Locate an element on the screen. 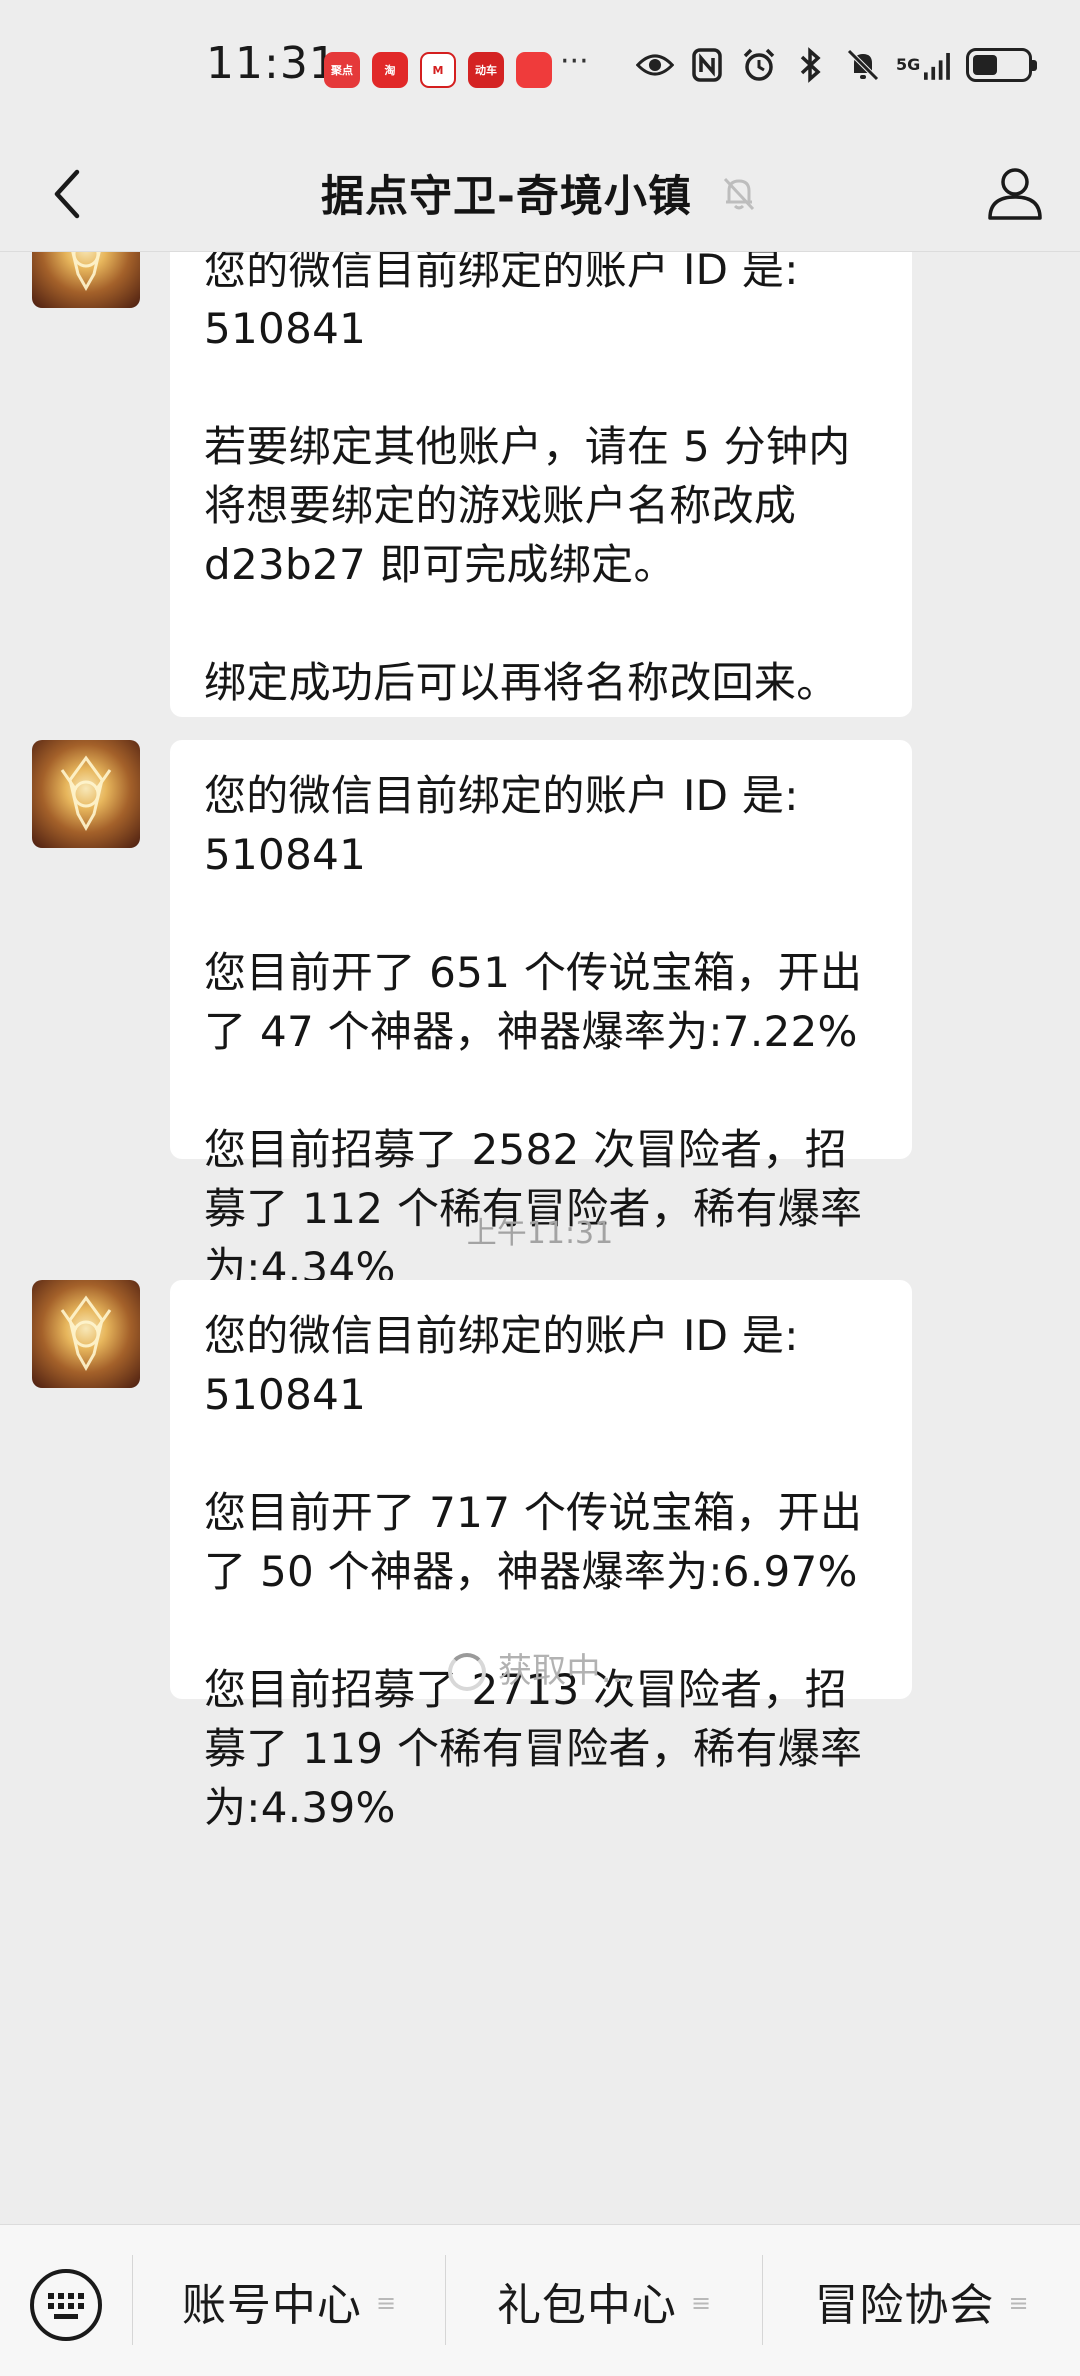 The width and height of the screenshot is (1080, 2376). signal-icon: 5G is located at coordinates (924, 65).